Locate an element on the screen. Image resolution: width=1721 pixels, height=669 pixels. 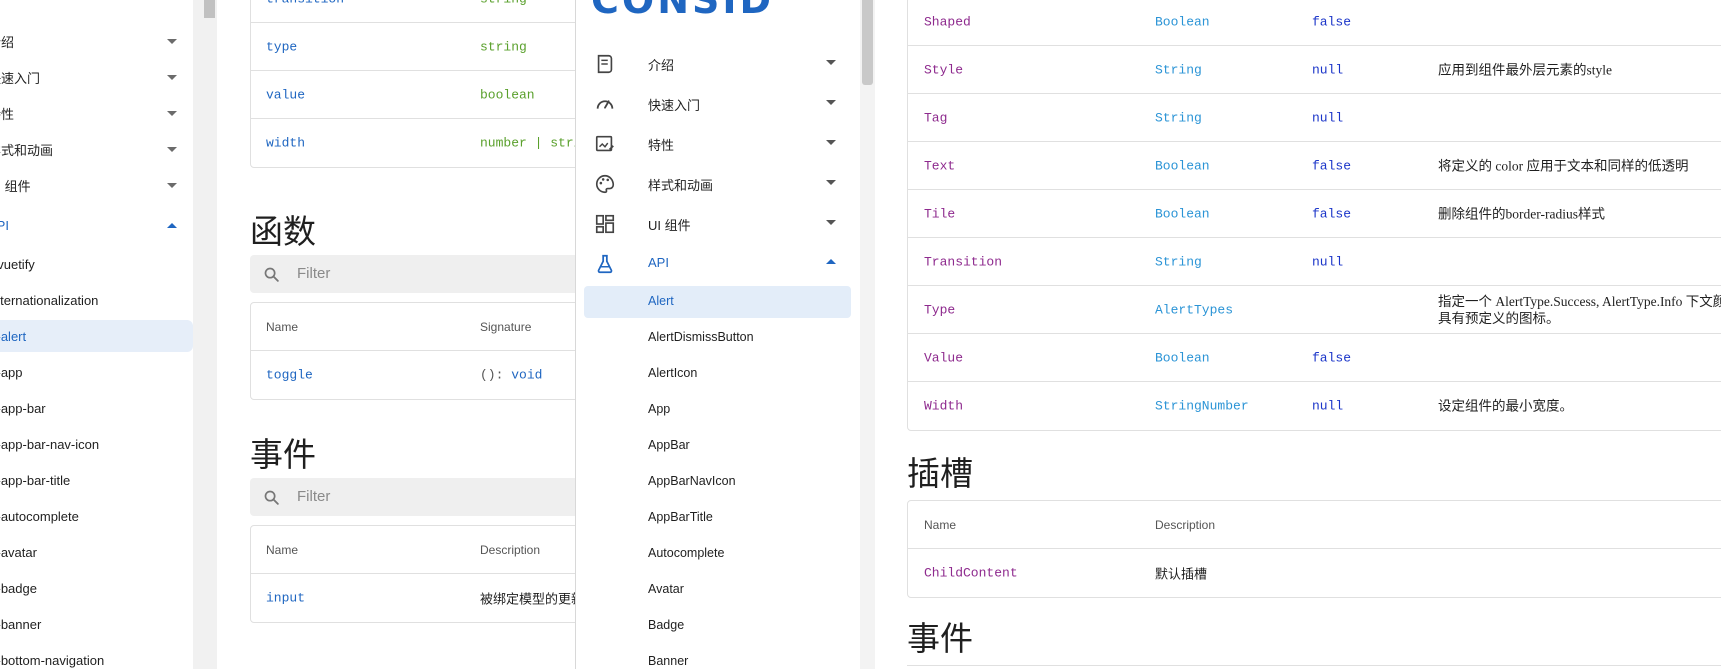
left-scrollbar is located at coordinates (205, 334).